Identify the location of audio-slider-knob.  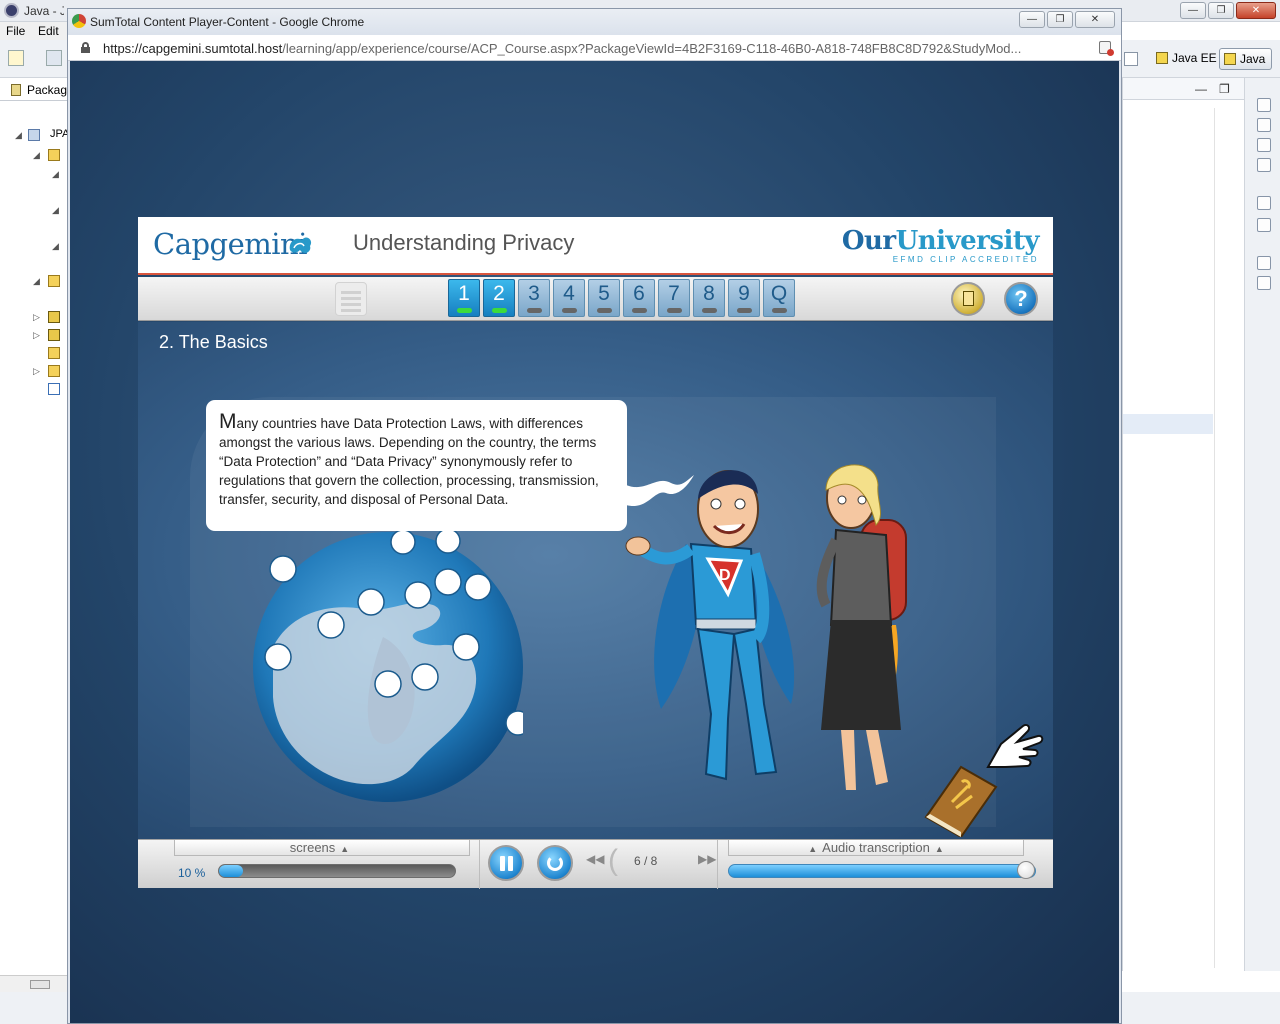
(1026, 870).